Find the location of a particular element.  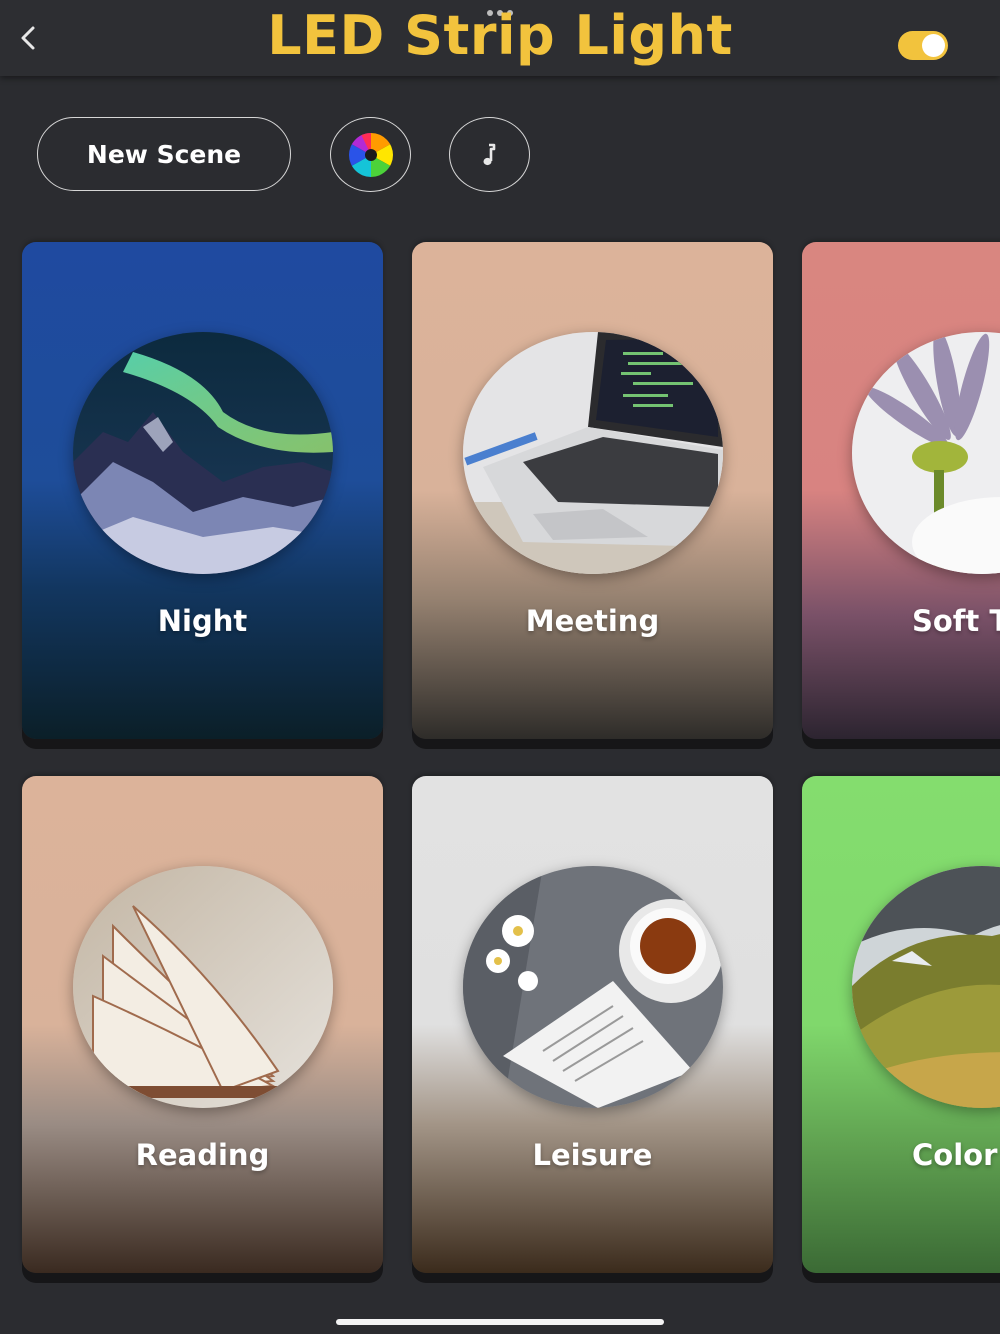

color-wheel-icon is located at coordinates (370, 154).